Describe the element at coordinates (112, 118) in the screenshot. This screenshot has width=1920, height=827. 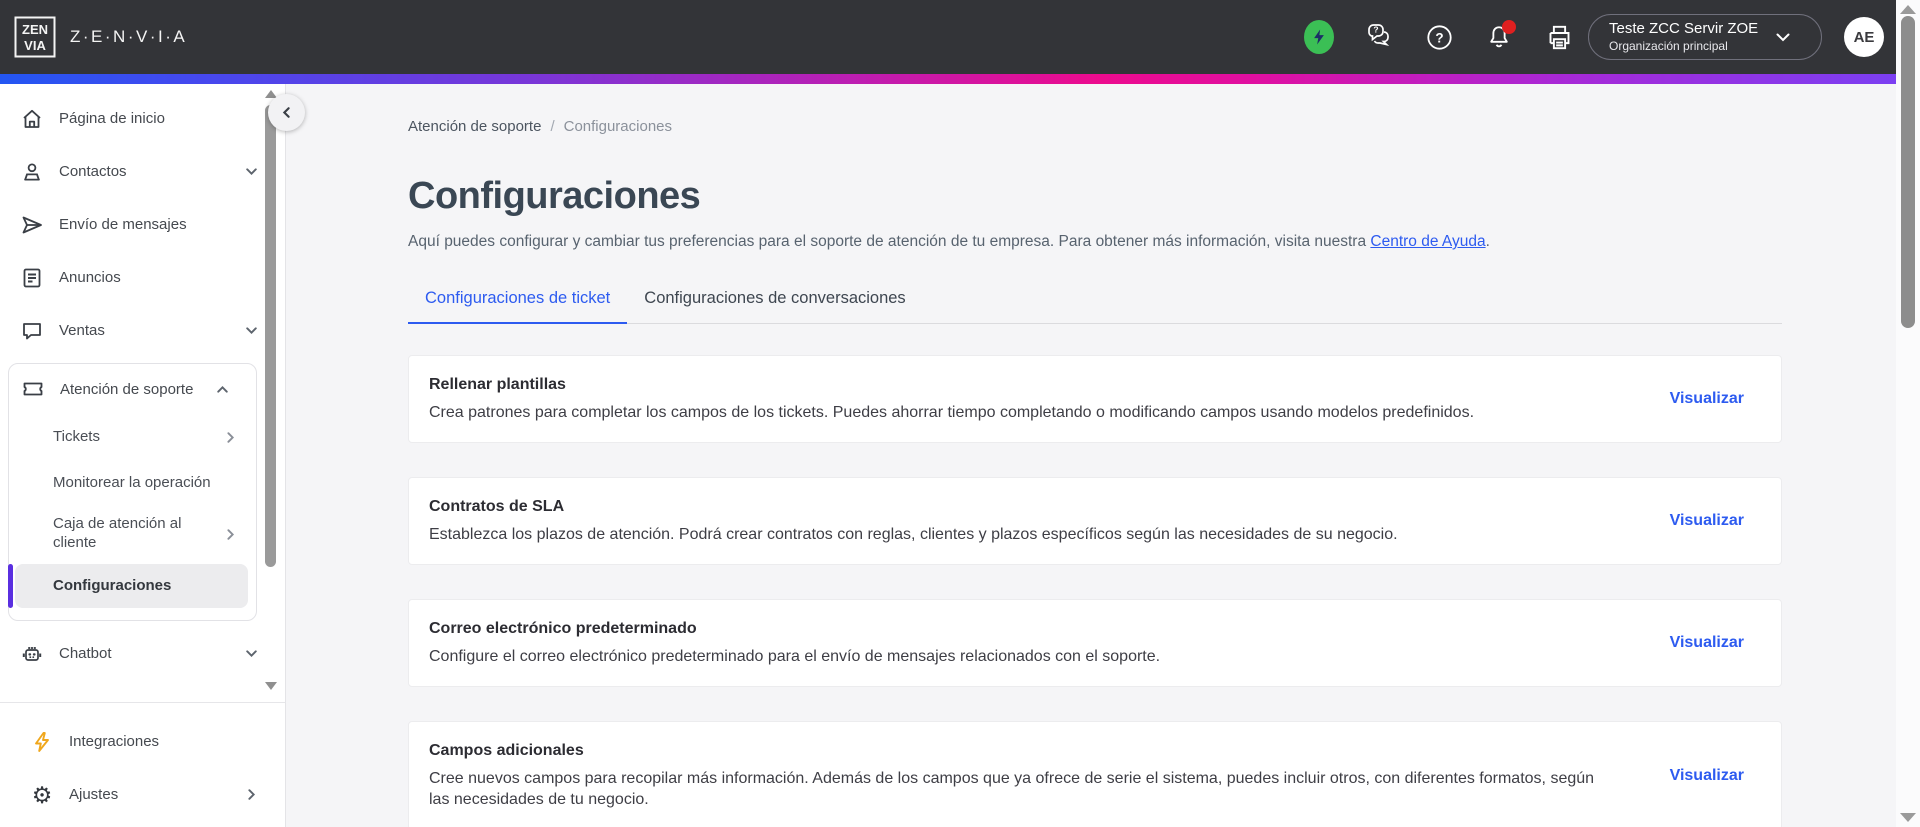
I see `sidebar-item-label: Página de inicio` at that location.